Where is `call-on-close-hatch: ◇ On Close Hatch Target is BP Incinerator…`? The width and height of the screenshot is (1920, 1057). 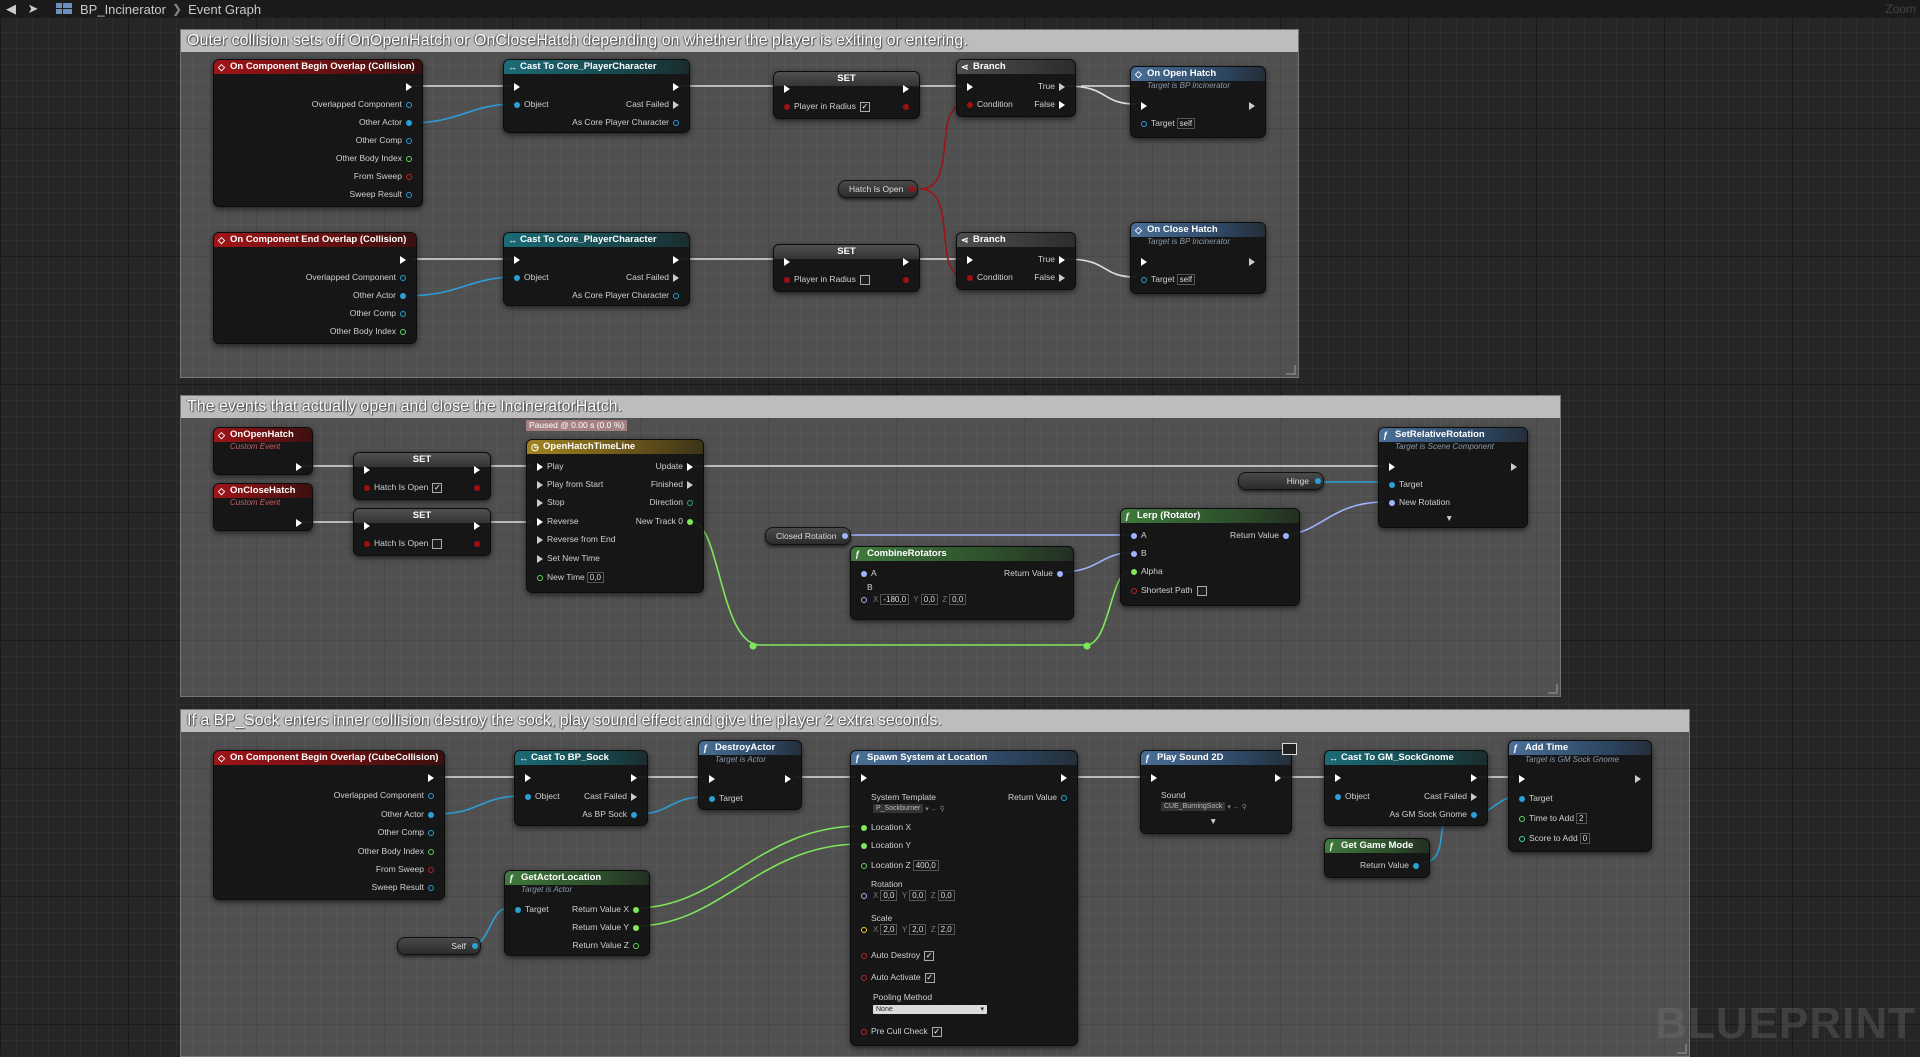 call-on-close-hatch: ◇ On Close Hatch Target is BP Incinerator… is located at coordinates (1198, 258).